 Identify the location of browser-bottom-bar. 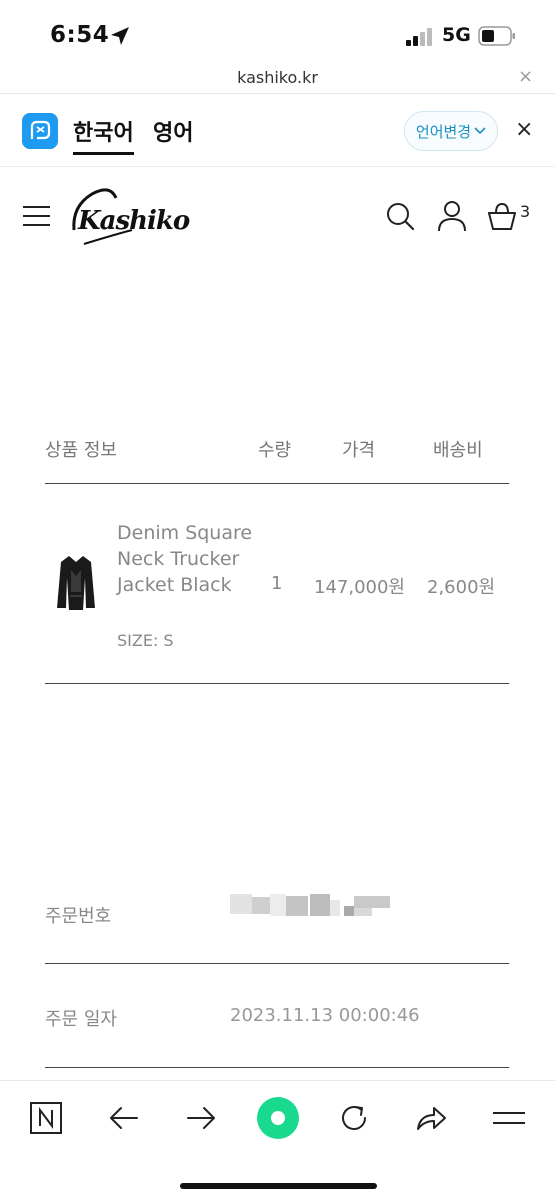
(277, 1140).